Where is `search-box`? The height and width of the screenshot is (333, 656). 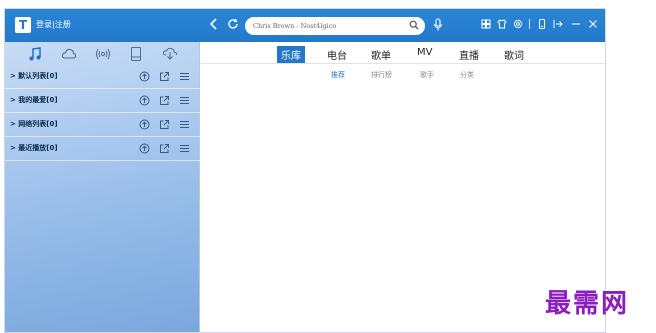
search-box is located at coordinates (335, 26).